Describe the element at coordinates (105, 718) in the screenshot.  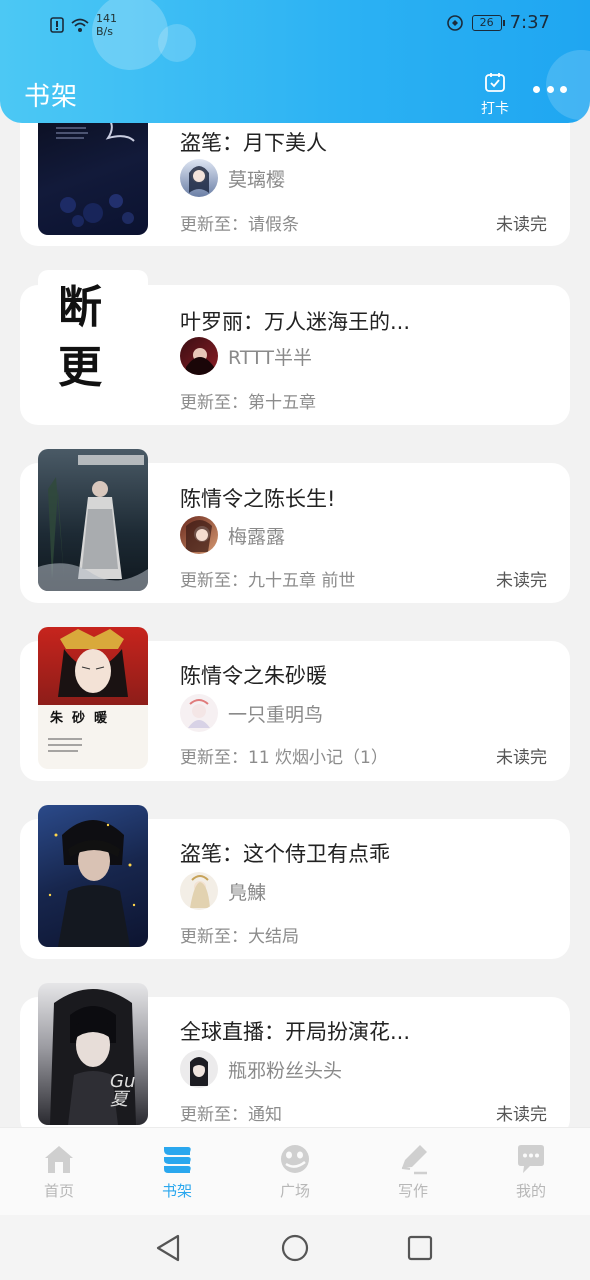
I see `cover-text: 暖` at that location.